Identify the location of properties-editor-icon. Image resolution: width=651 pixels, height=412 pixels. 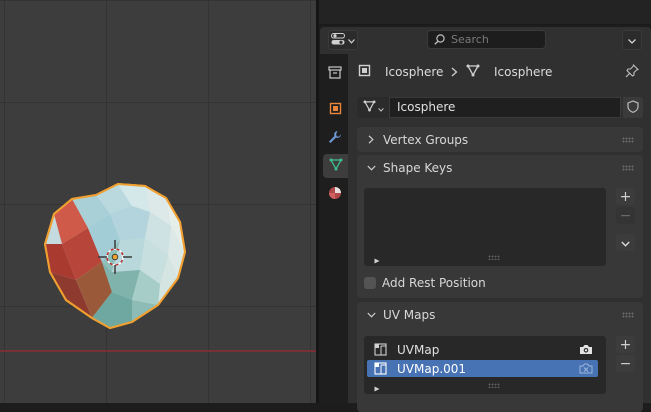
(338, 40).